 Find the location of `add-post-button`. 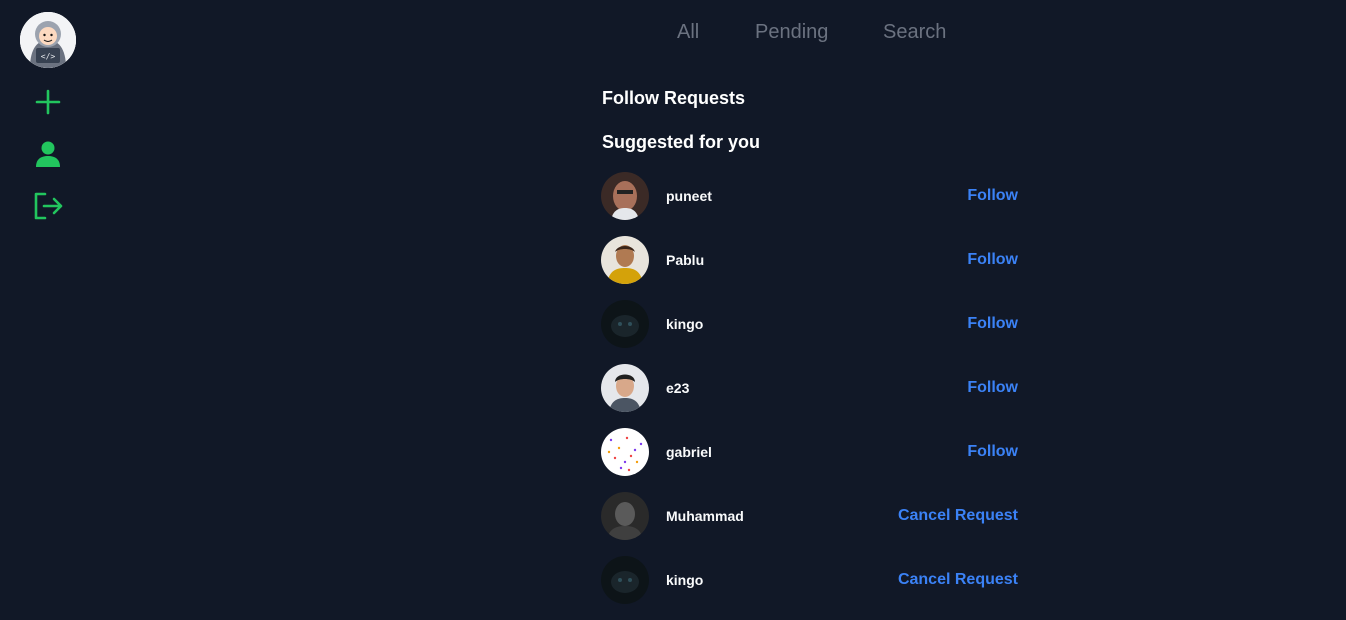

add-post-button is located at coordinates (48, 102).